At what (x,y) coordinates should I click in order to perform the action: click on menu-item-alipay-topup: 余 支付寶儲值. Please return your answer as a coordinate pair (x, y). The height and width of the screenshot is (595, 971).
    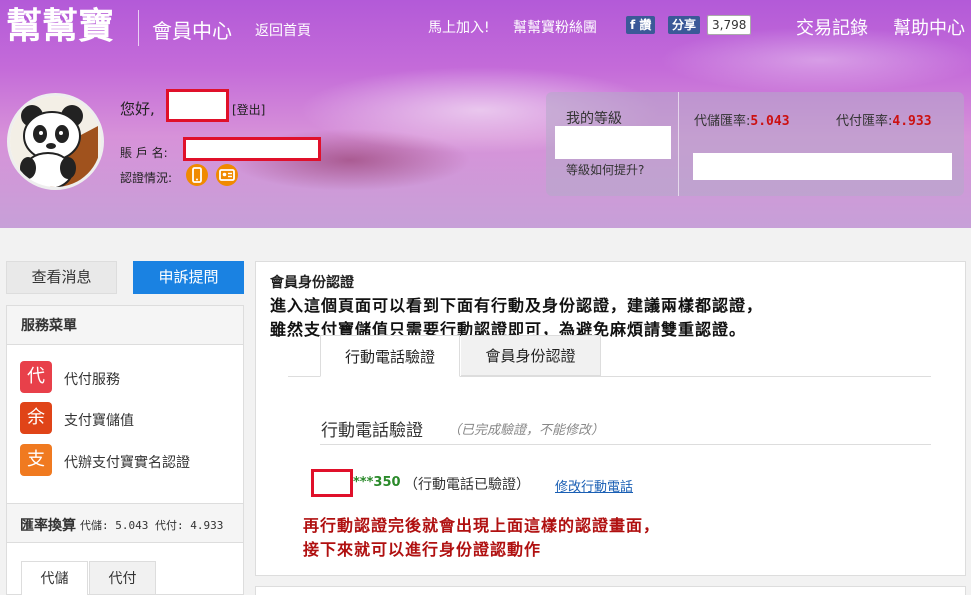
    Looking at the image, I should click on (130, 418).